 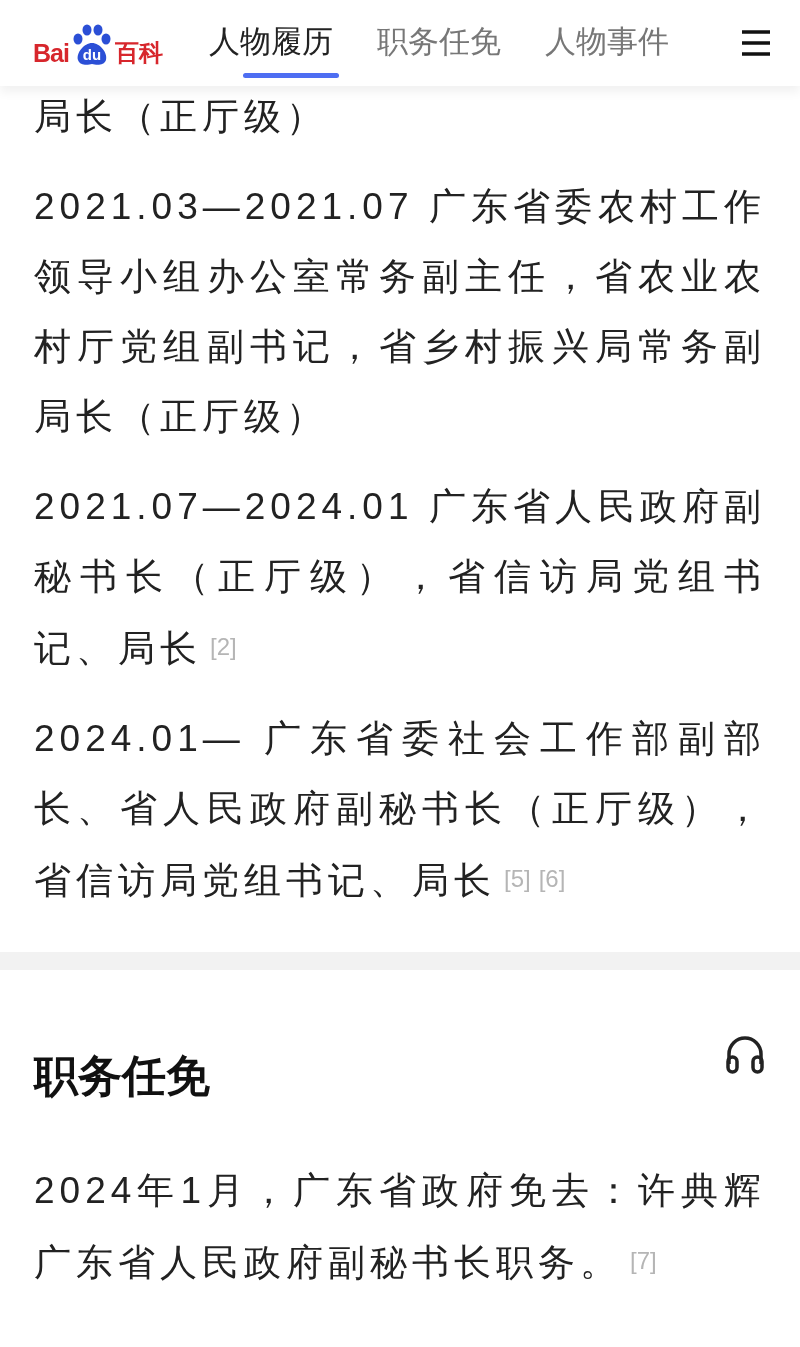 I want to click on section-heading: 职务任免, so click(x=122, y=1076).